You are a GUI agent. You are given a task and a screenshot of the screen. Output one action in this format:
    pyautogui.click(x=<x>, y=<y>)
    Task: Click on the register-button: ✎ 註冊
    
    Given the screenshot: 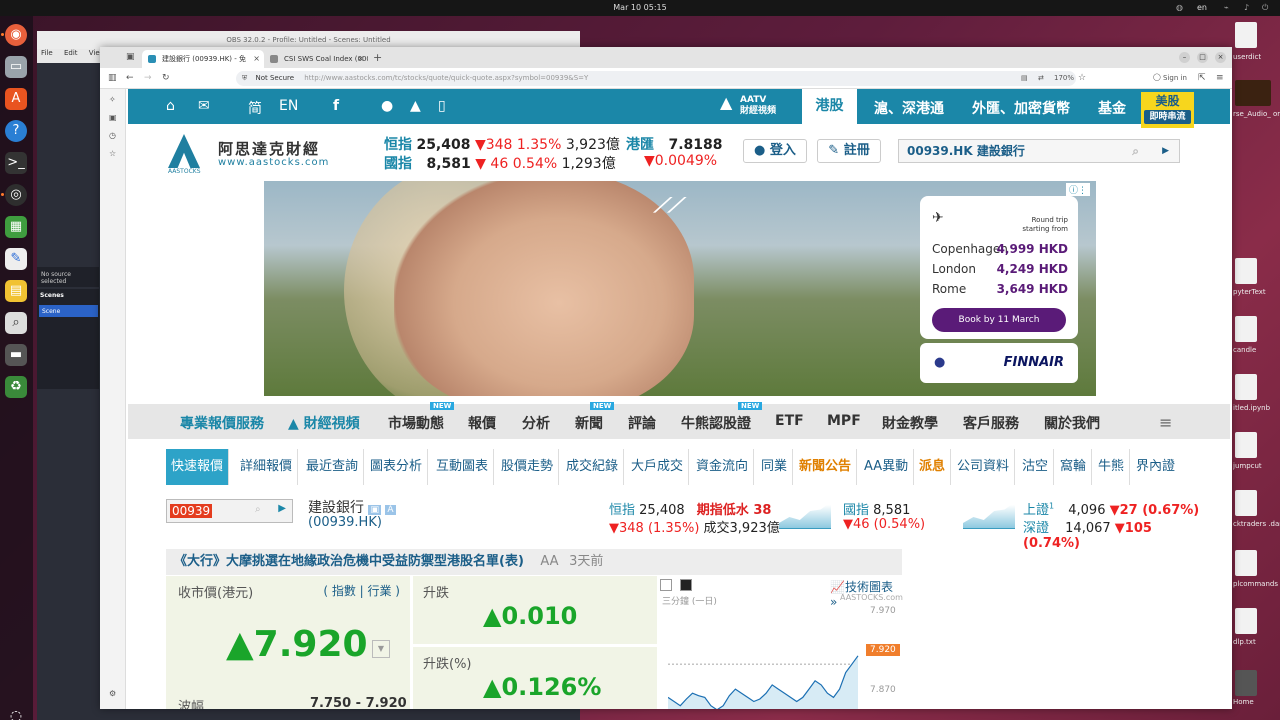 What is the action you would take?
    pyautogui.click(x=849, y=151)
    